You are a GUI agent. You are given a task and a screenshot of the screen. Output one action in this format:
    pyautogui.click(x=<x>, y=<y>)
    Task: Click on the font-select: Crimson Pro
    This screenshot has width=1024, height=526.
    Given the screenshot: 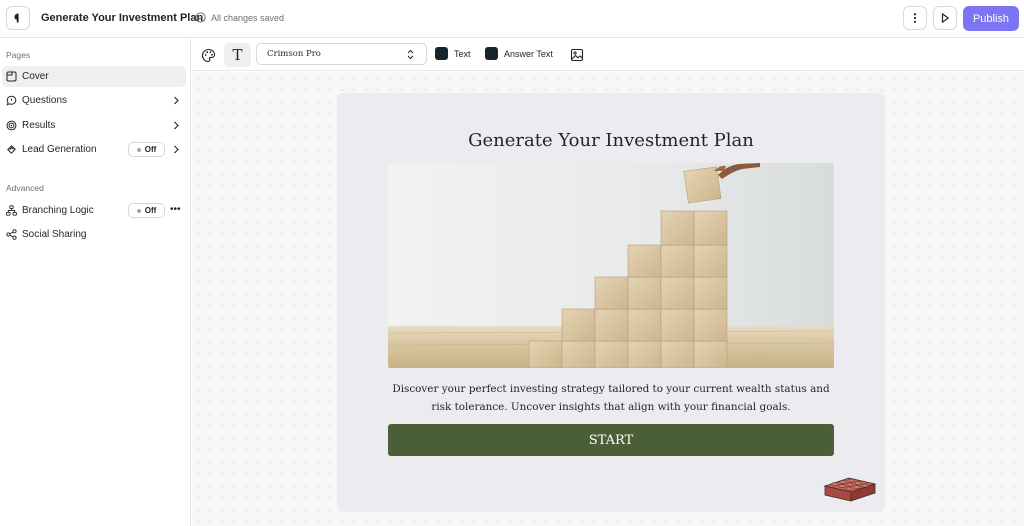 What is the action you would take?
    pyautogui.click(x=341, y=54)
    